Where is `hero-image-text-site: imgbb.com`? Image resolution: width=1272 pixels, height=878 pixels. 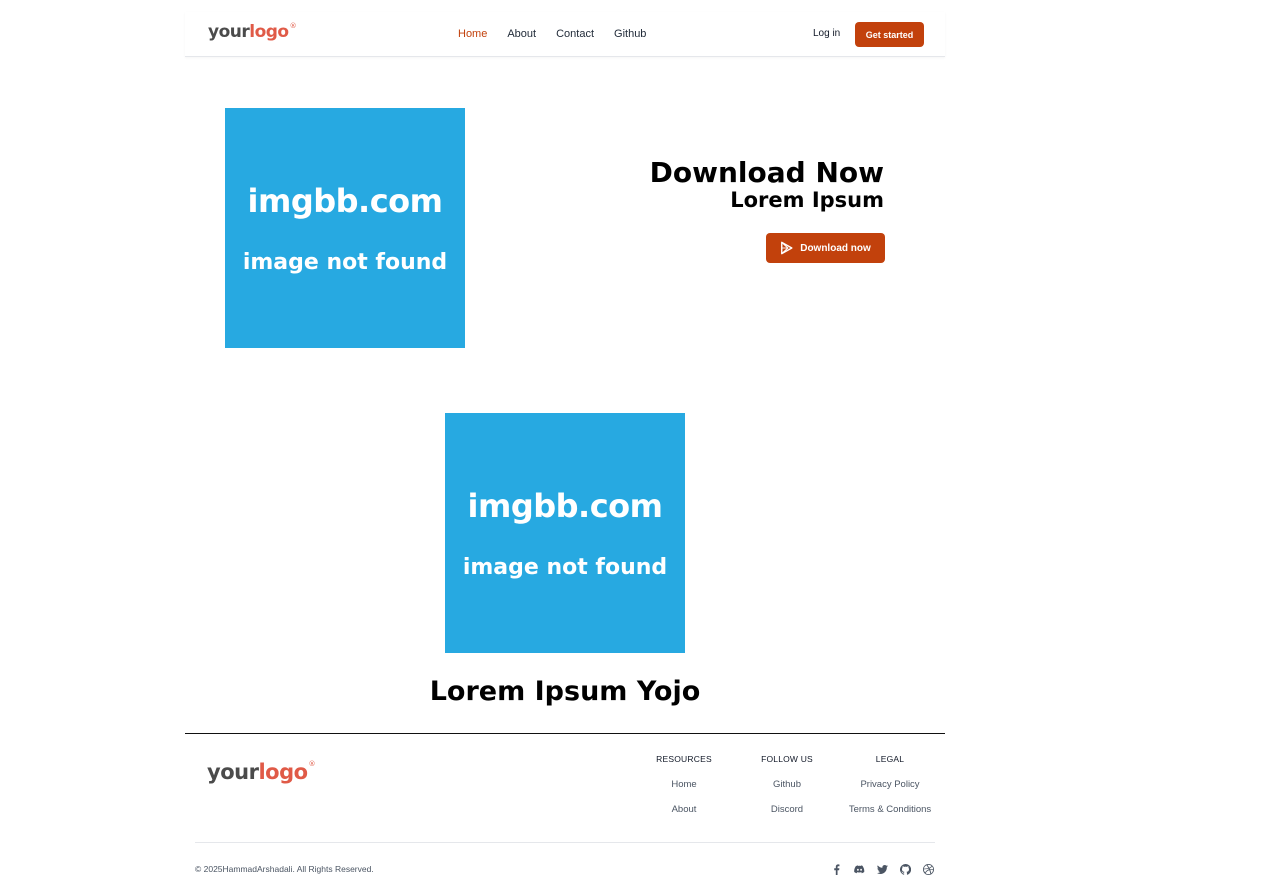 hero-image-text-site: imgbb.com is located at coordinates (345, 200).